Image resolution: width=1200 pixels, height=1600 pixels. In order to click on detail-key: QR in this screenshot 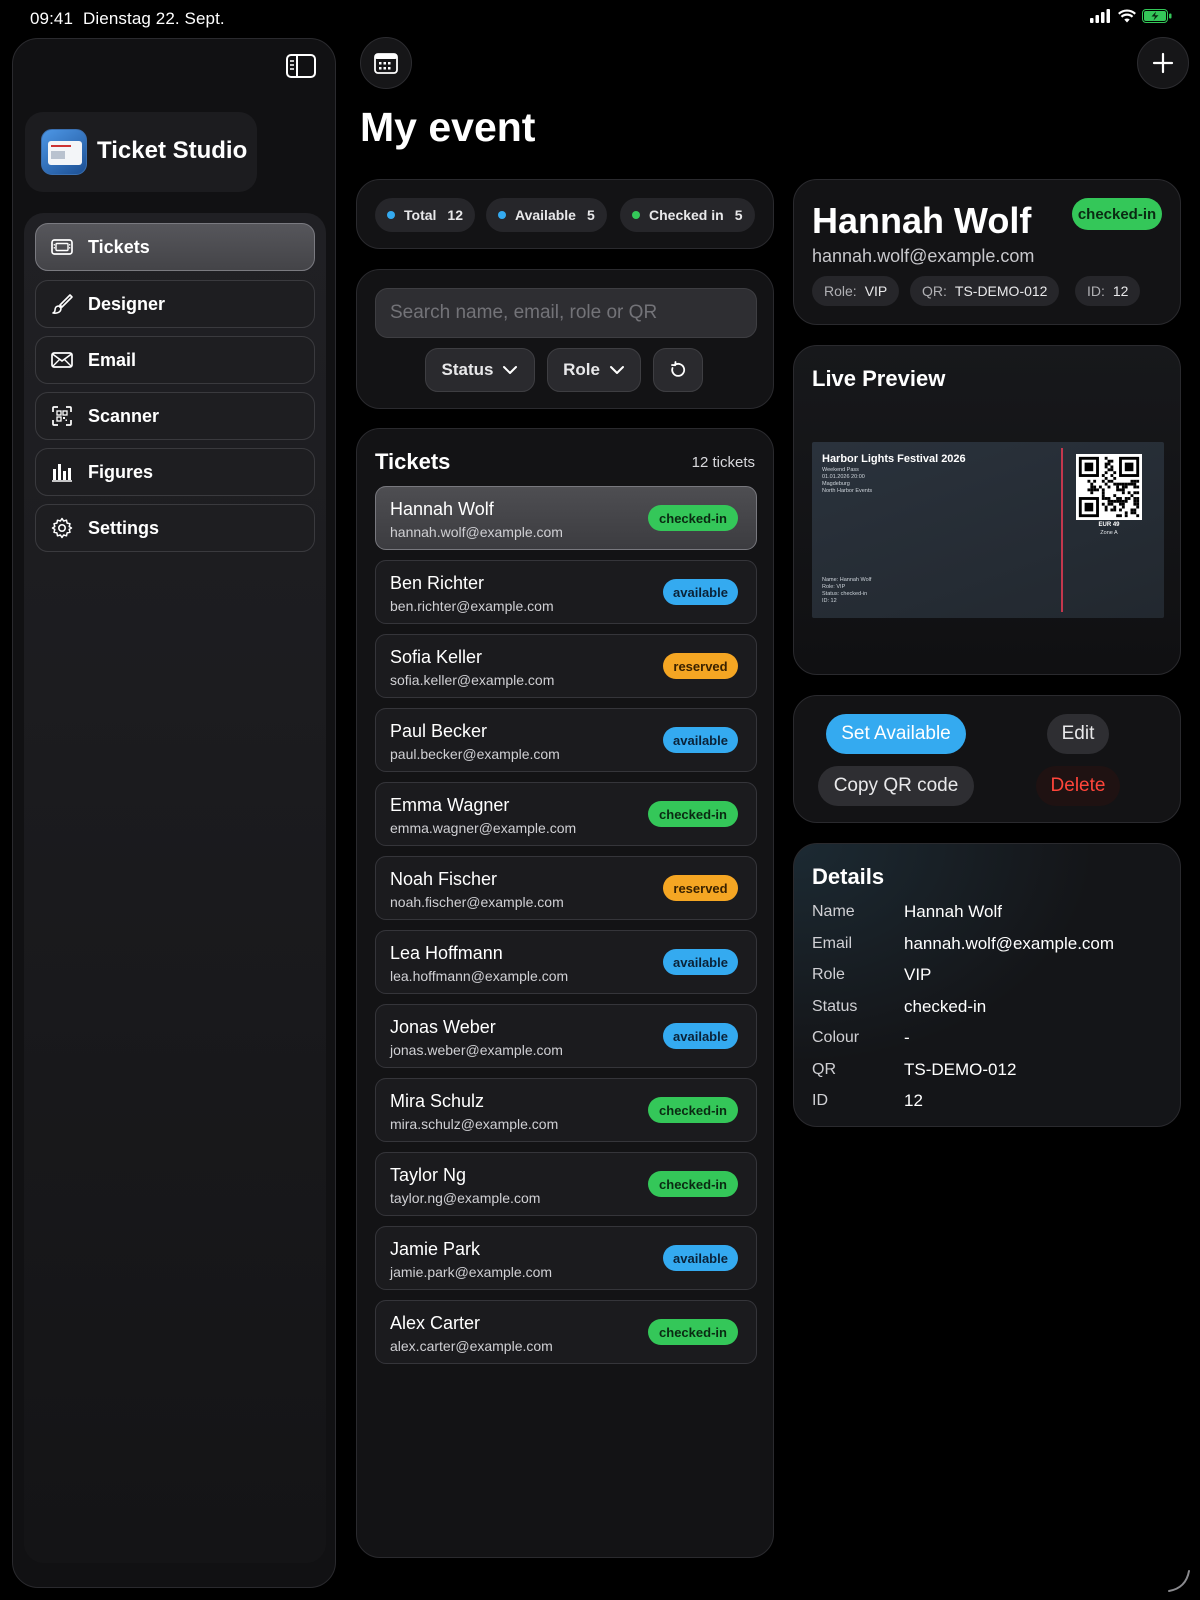, I will do `click(824, 1069)`.